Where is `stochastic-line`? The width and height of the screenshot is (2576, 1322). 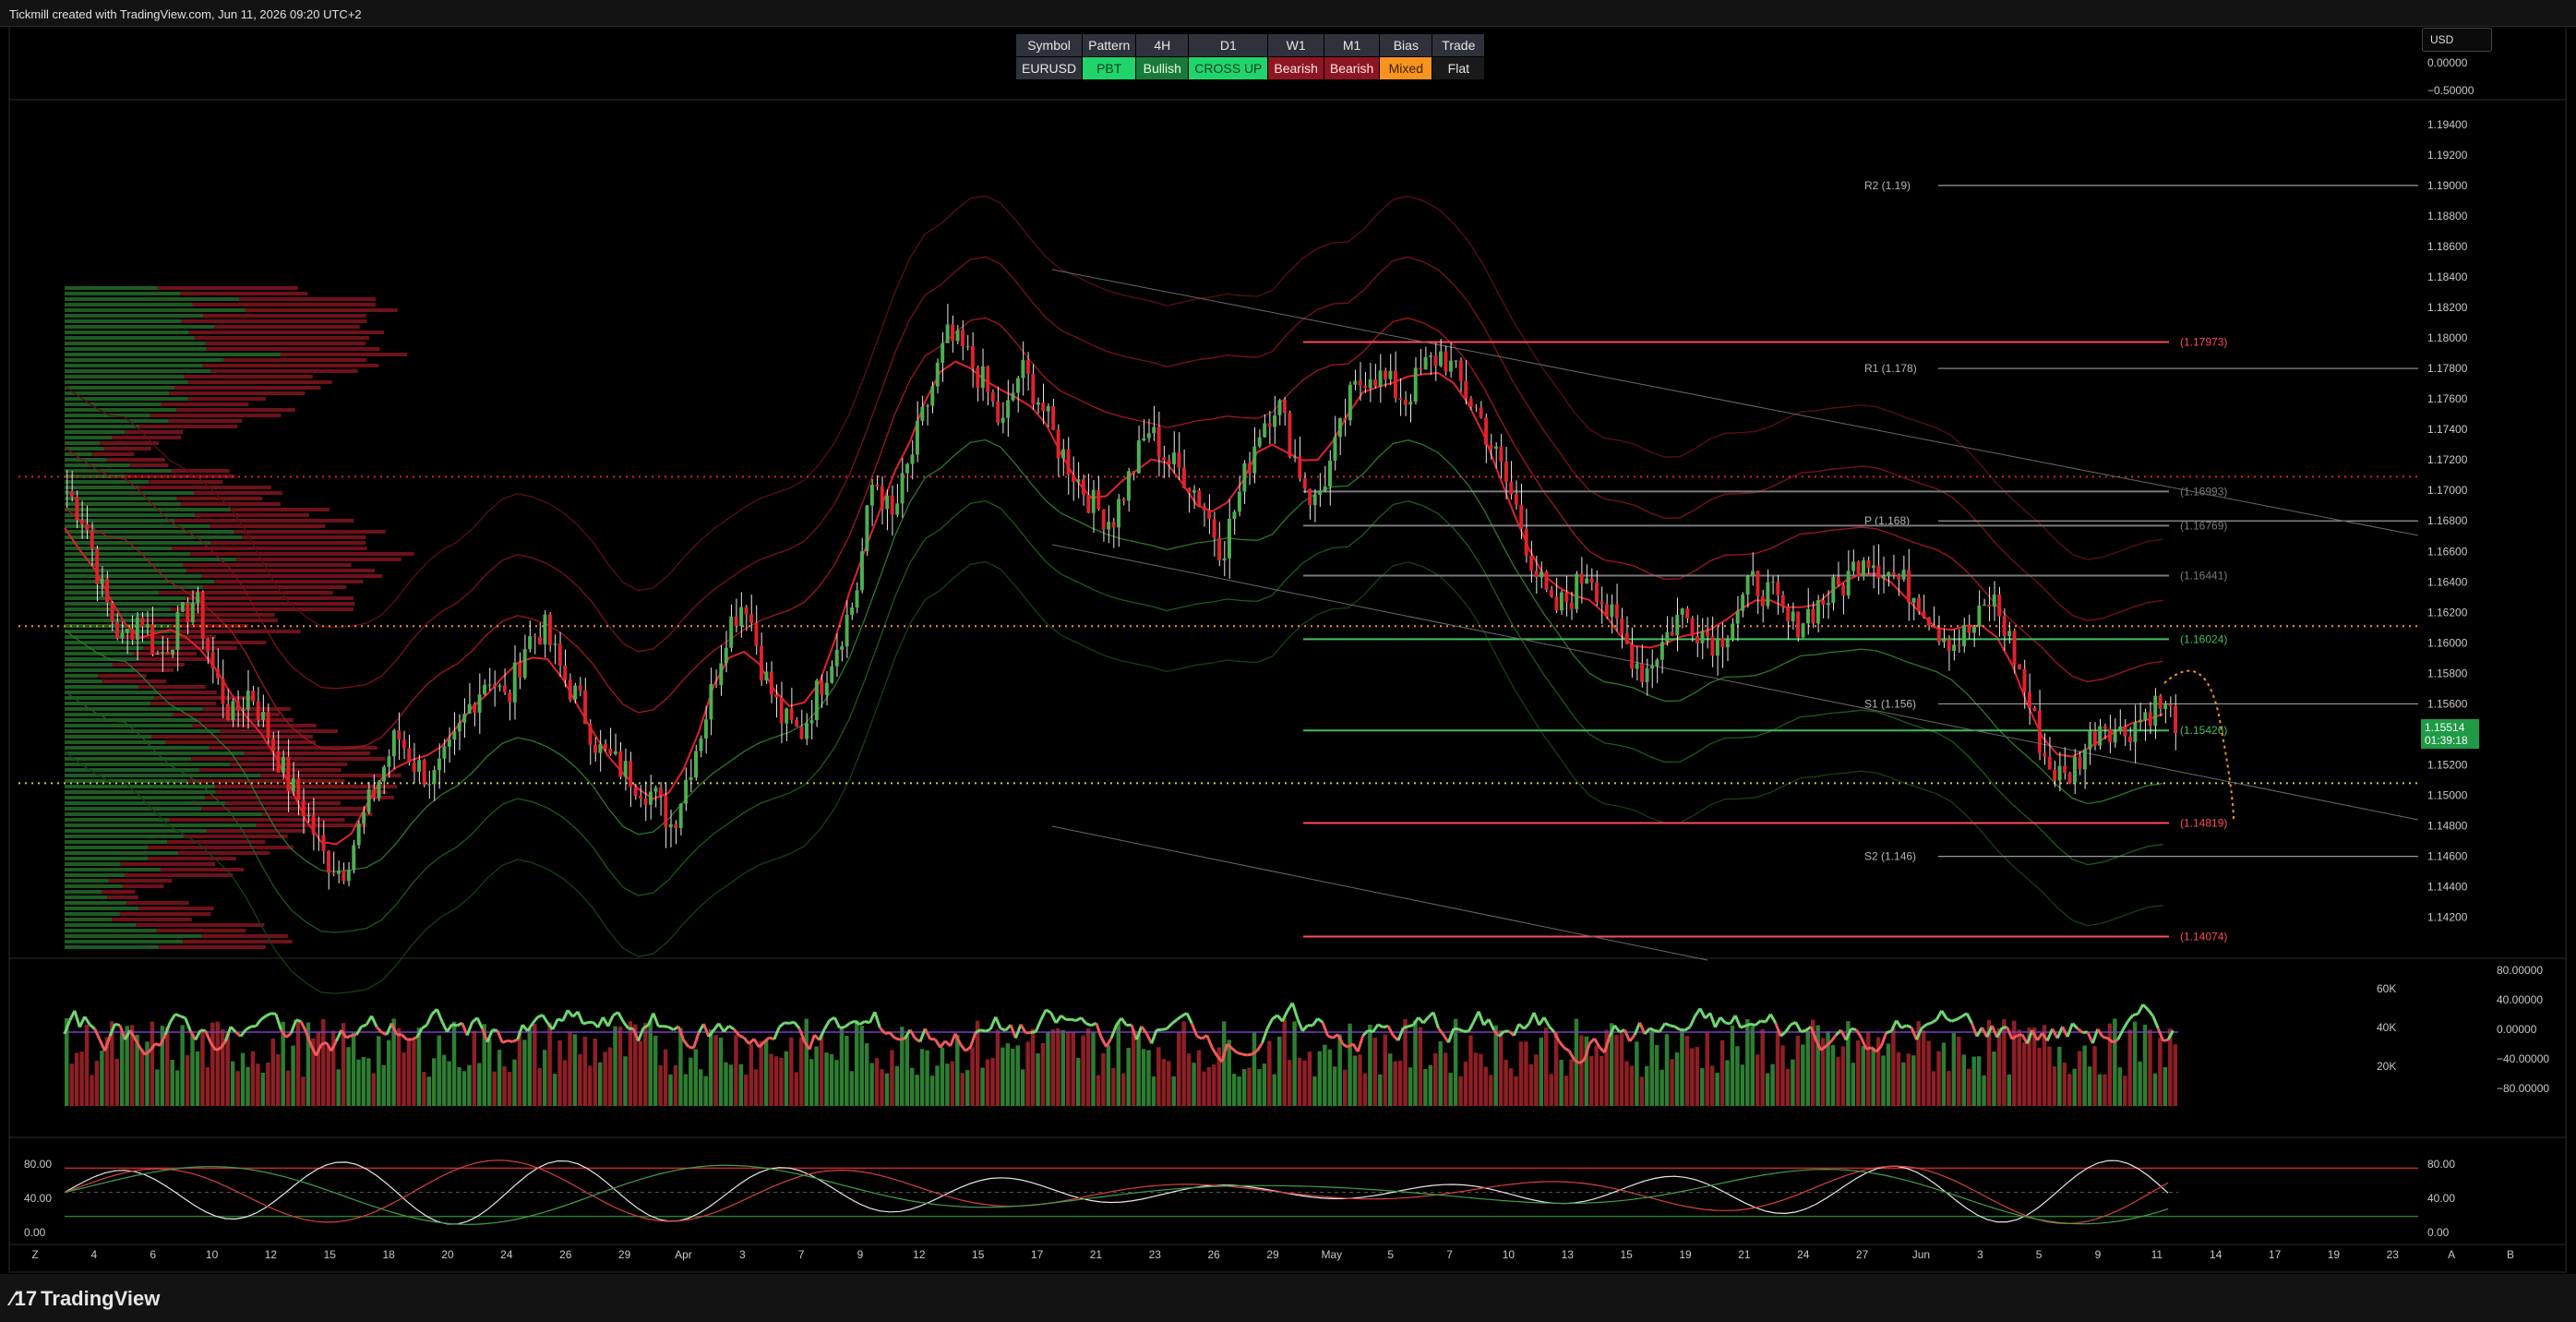 stochastic-line is located at coordinates (1117, 1194).